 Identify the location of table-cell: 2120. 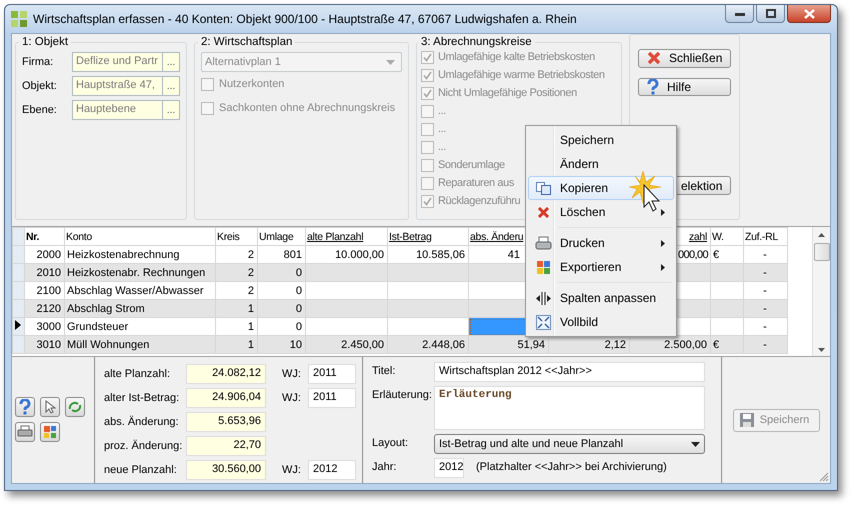
(44, 309).